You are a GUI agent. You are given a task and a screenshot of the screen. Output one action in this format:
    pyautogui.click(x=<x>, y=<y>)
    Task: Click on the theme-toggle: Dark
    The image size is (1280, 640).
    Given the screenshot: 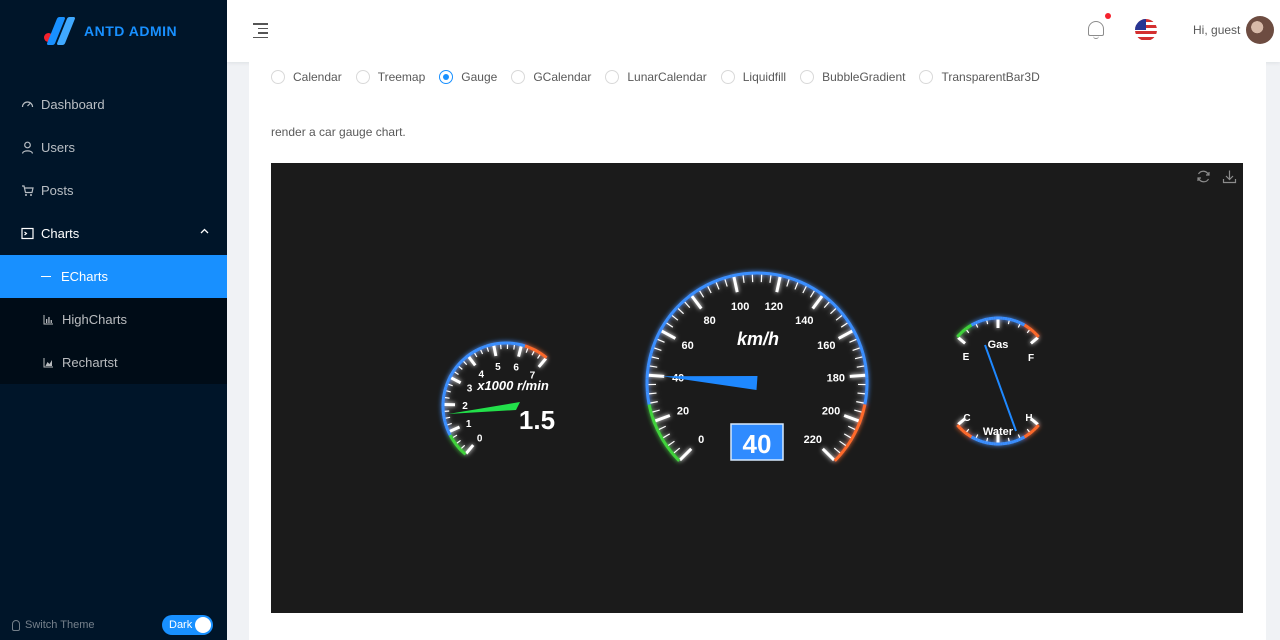 What is the action you would take?
    pyautogui.click(x=187, y=625)
    